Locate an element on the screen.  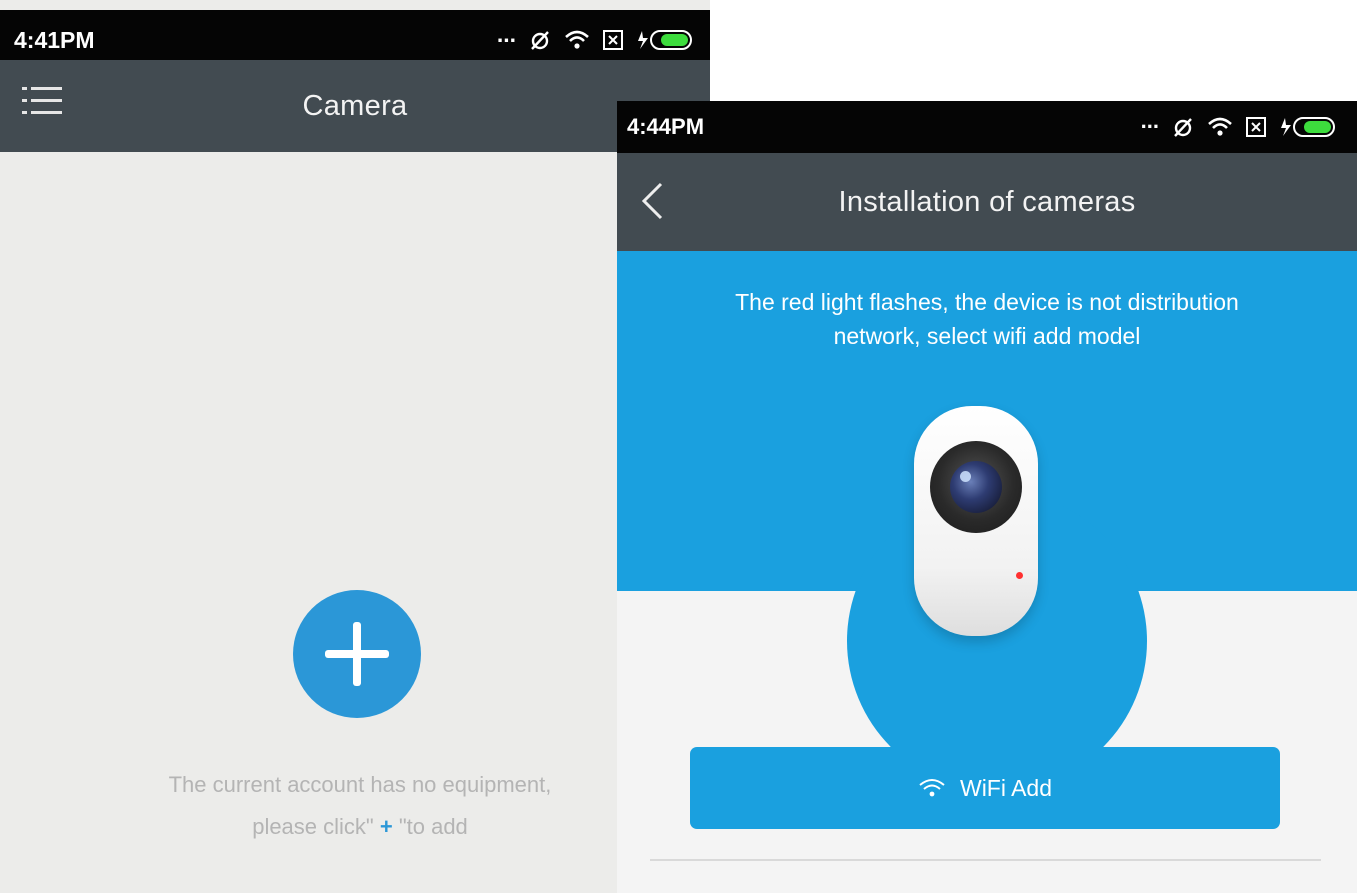
lens-reflection is located at coordinates (965, 476).